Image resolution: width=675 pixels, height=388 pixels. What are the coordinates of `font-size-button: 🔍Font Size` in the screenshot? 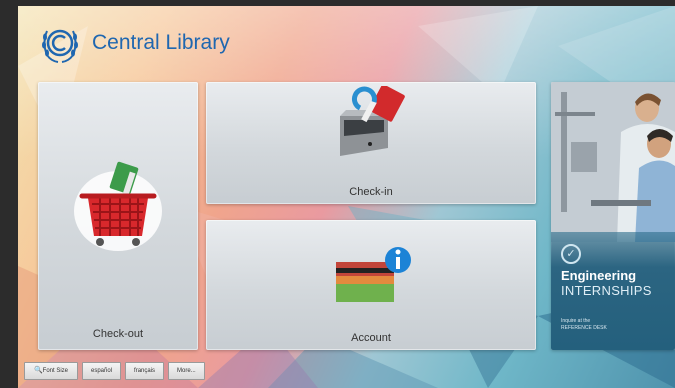 It's located at (51, 371).